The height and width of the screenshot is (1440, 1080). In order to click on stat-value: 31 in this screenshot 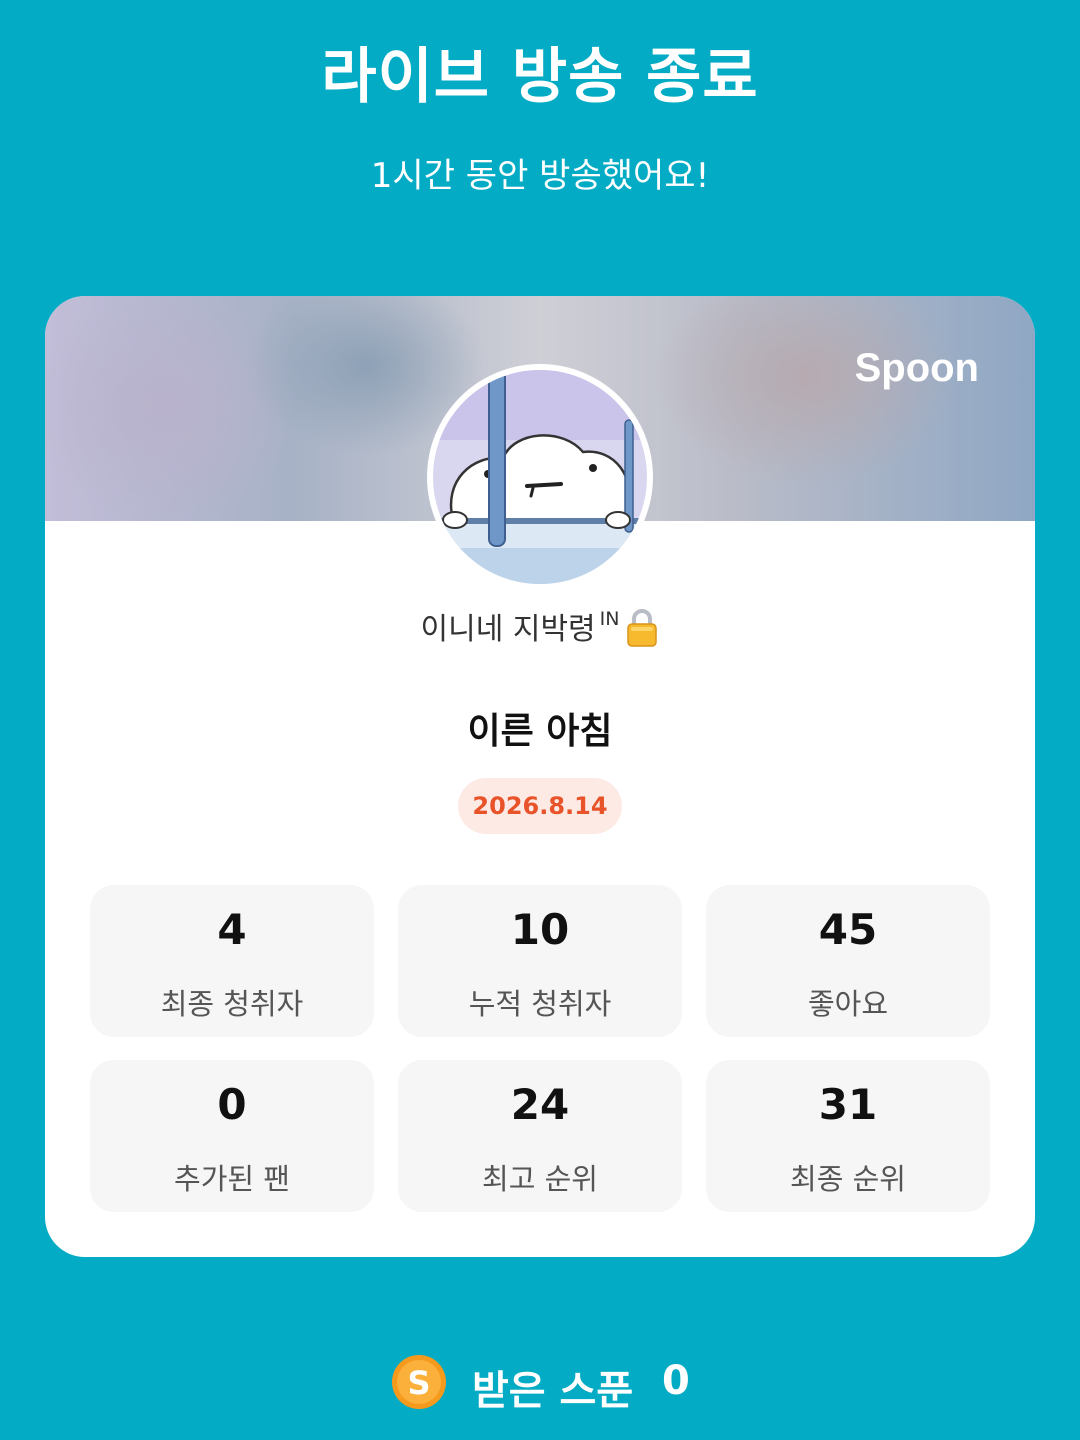, I will do `click(848, 1104)`.